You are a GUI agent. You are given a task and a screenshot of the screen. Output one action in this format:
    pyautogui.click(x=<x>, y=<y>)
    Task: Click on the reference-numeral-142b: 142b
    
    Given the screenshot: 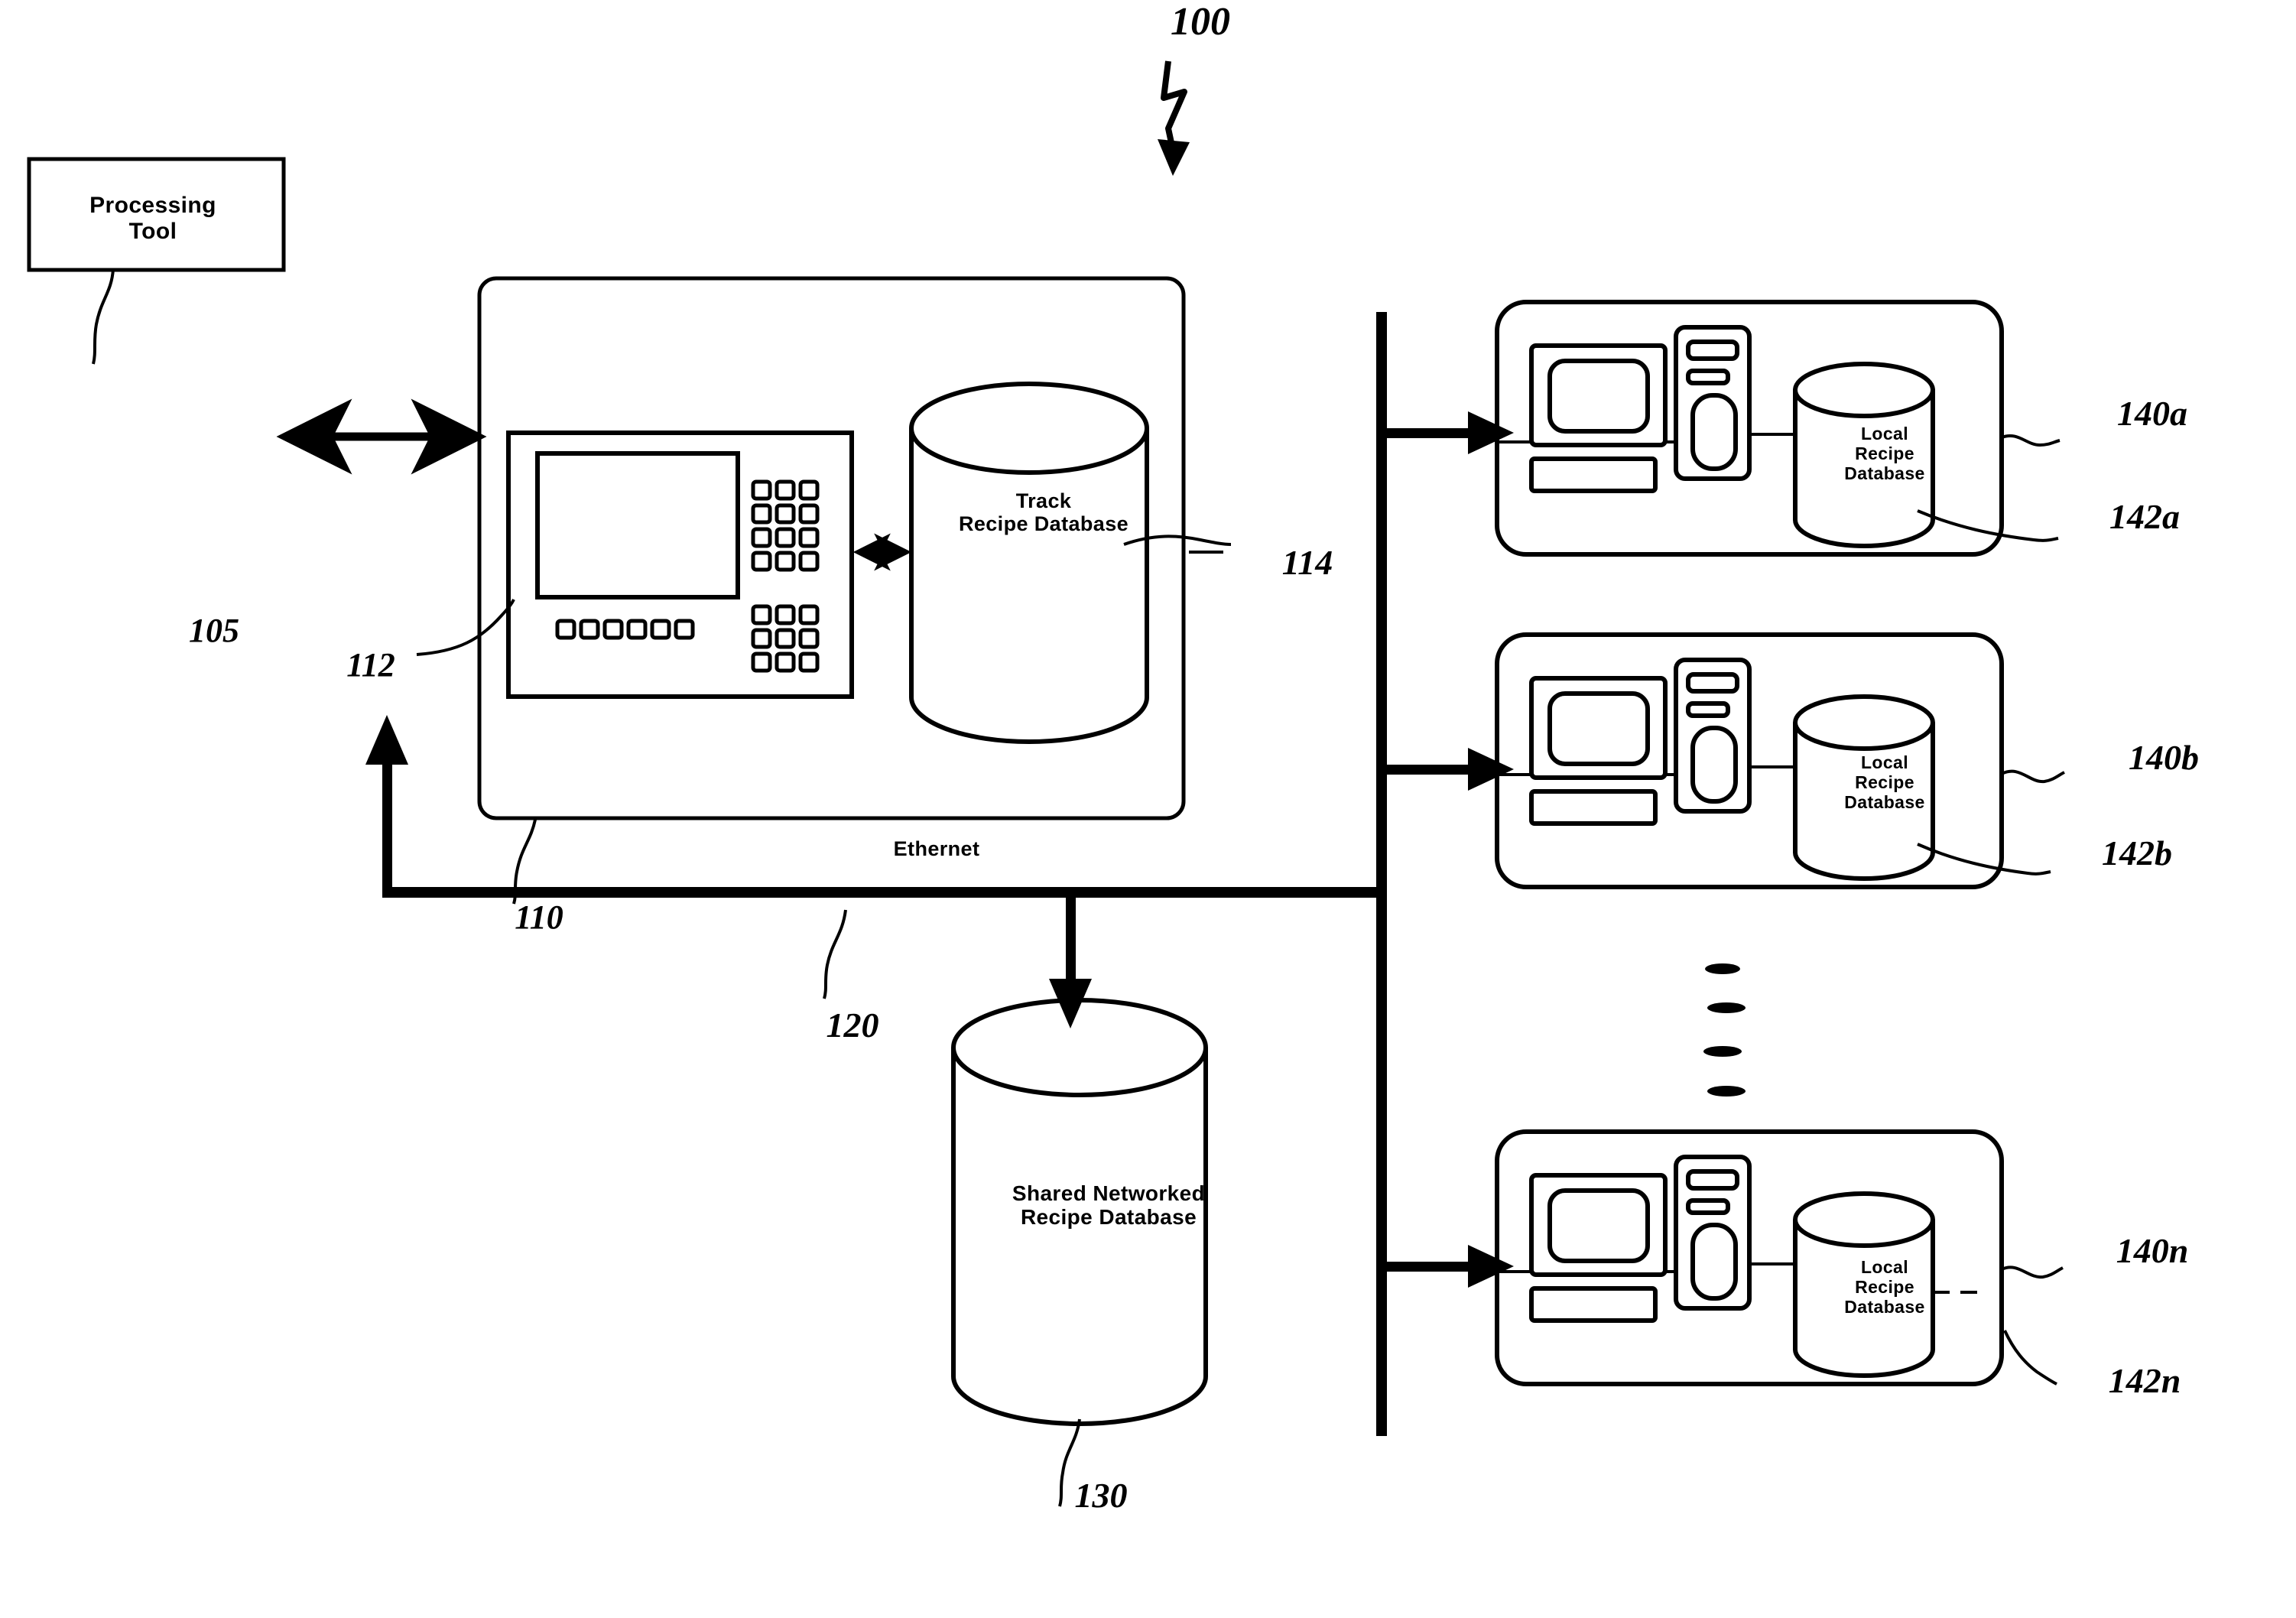 What is the action you would take?
    pyautogui.click(x=2137, y=852)
    